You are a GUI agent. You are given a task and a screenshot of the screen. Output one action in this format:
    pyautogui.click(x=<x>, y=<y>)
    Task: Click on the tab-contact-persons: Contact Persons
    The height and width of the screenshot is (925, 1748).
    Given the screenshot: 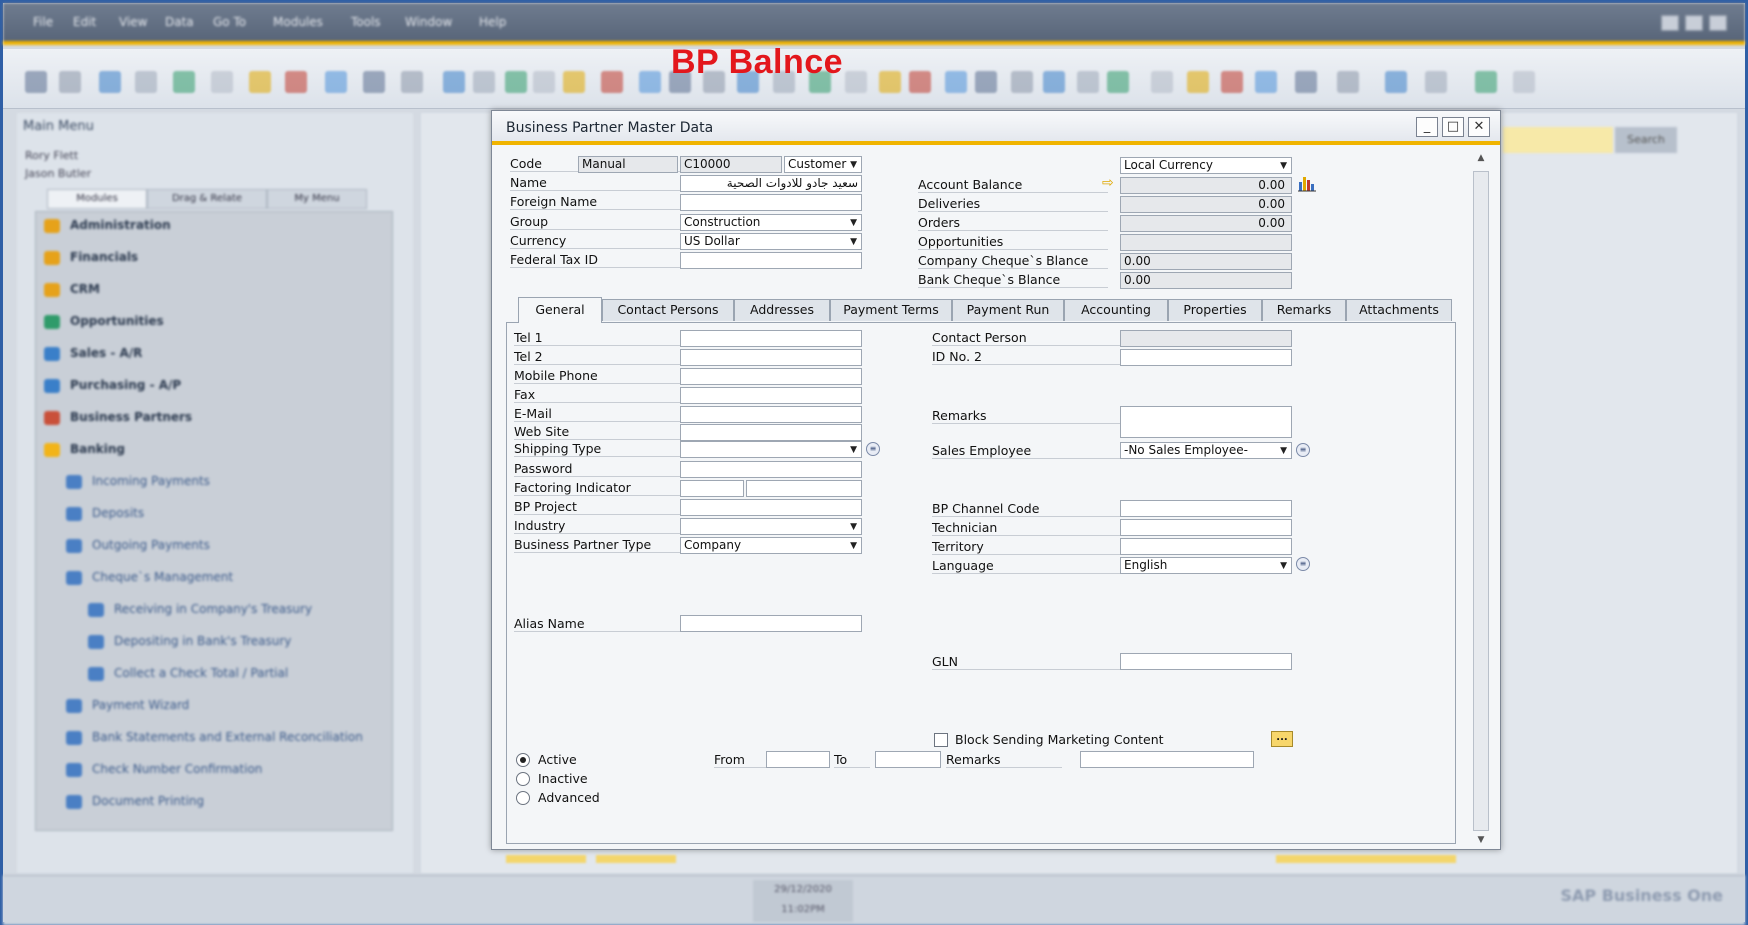 What is the action you would take?
    pyautogui.click(x=668, y=310)
    